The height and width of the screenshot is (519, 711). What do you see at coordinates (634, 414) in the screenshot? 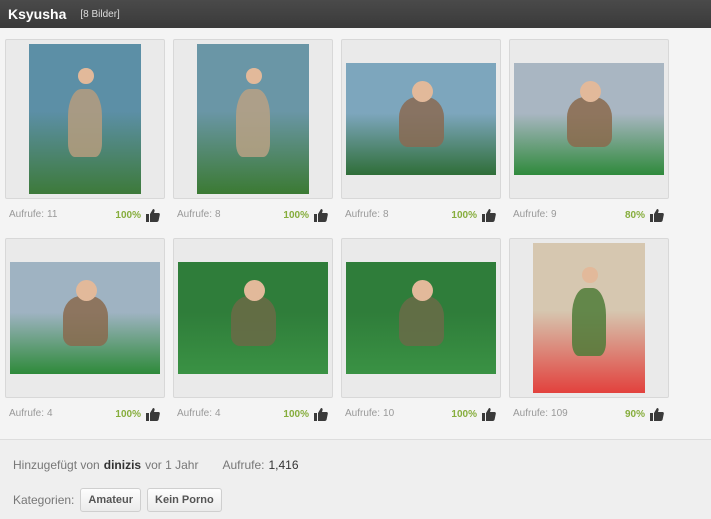
I see `rating-percent: 90%` at bounding box center [634, 414].